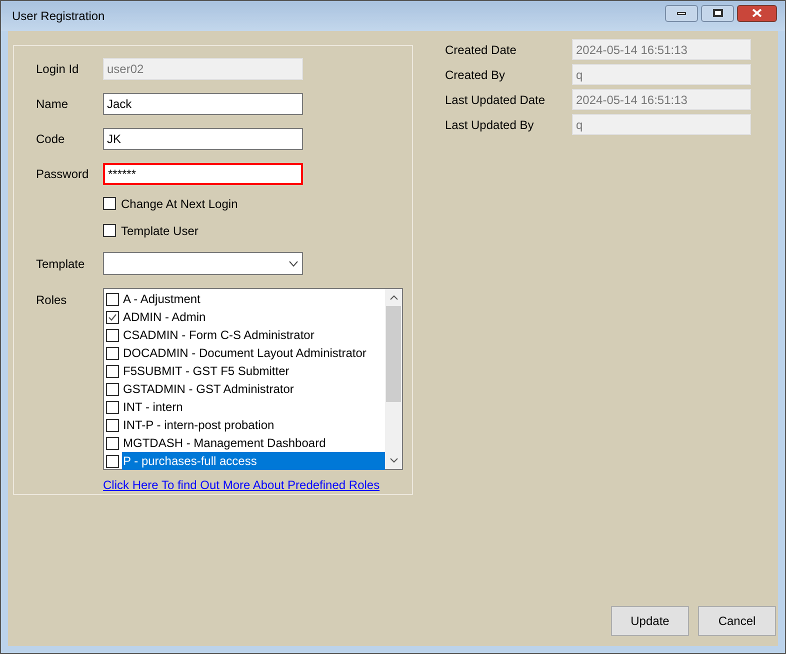 This screenshot has height=654, width=786. What do you see at coordinates (681, 13) in the screenshot?
I see `minimize-button` at bounding box center [681, 13].